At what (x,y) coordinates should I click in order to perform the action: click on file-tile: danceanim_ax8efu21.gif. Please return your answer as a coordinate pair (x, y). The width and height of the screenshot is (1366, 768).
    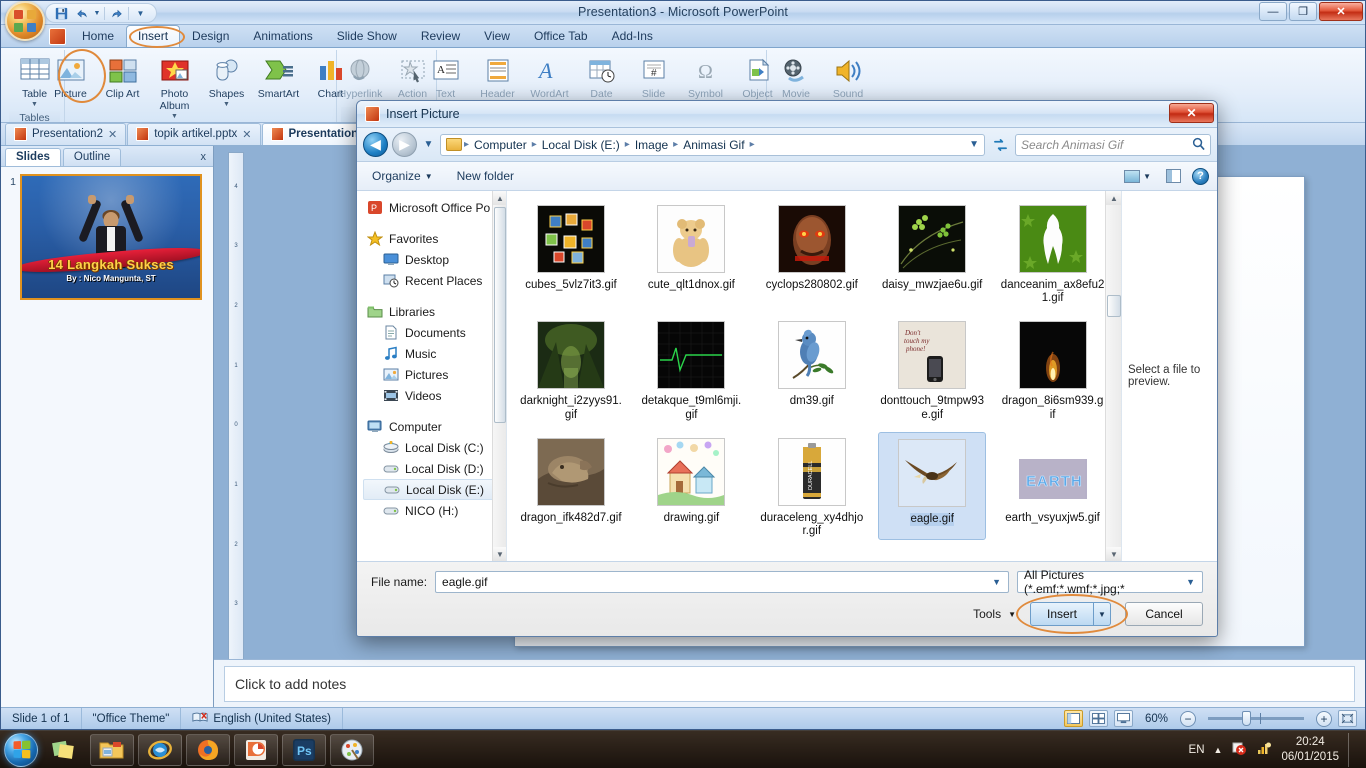
    Looking at the image, I should click on (1053, 253).